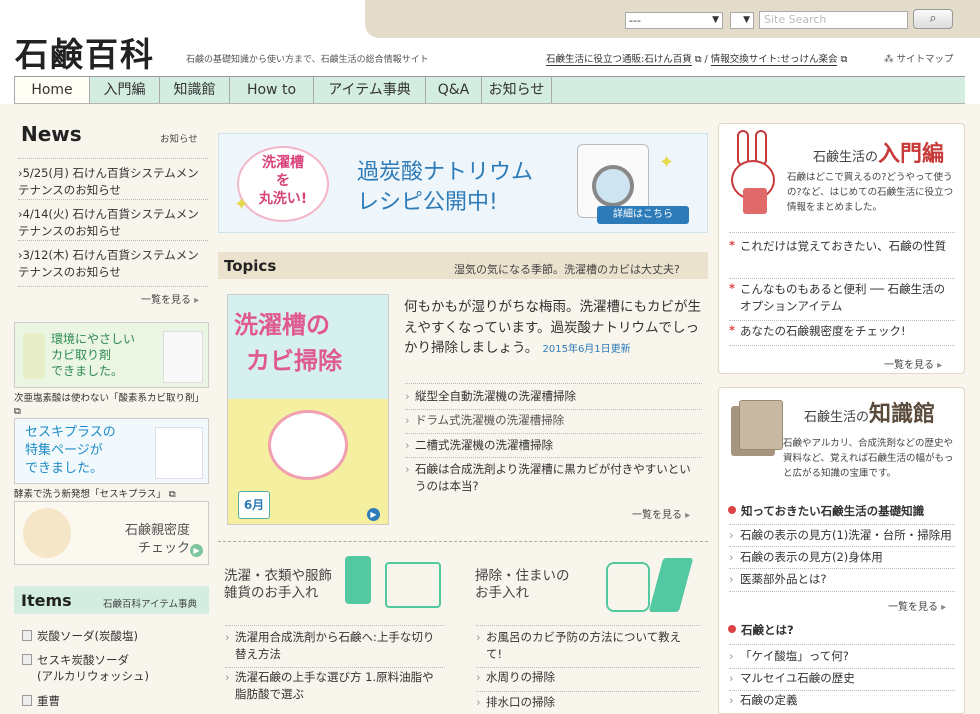 Image resolution: width=980 pixels, height=714 pixels. Describe the element at coordinates (150, 603) in the screenshot. I see `items-dictionary-link: 石鹸百科アイテム事典` at that location.